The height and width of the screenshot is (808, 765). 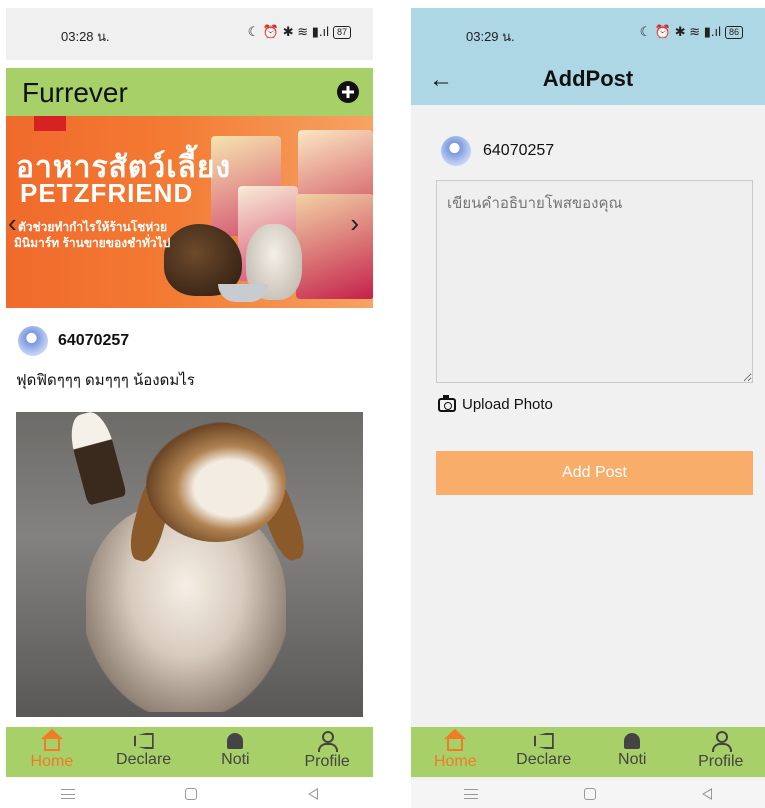 What do you see at coordinates (216, 482) in the screenshot?
I see `puppy-head` at bounding box center [216, 482].